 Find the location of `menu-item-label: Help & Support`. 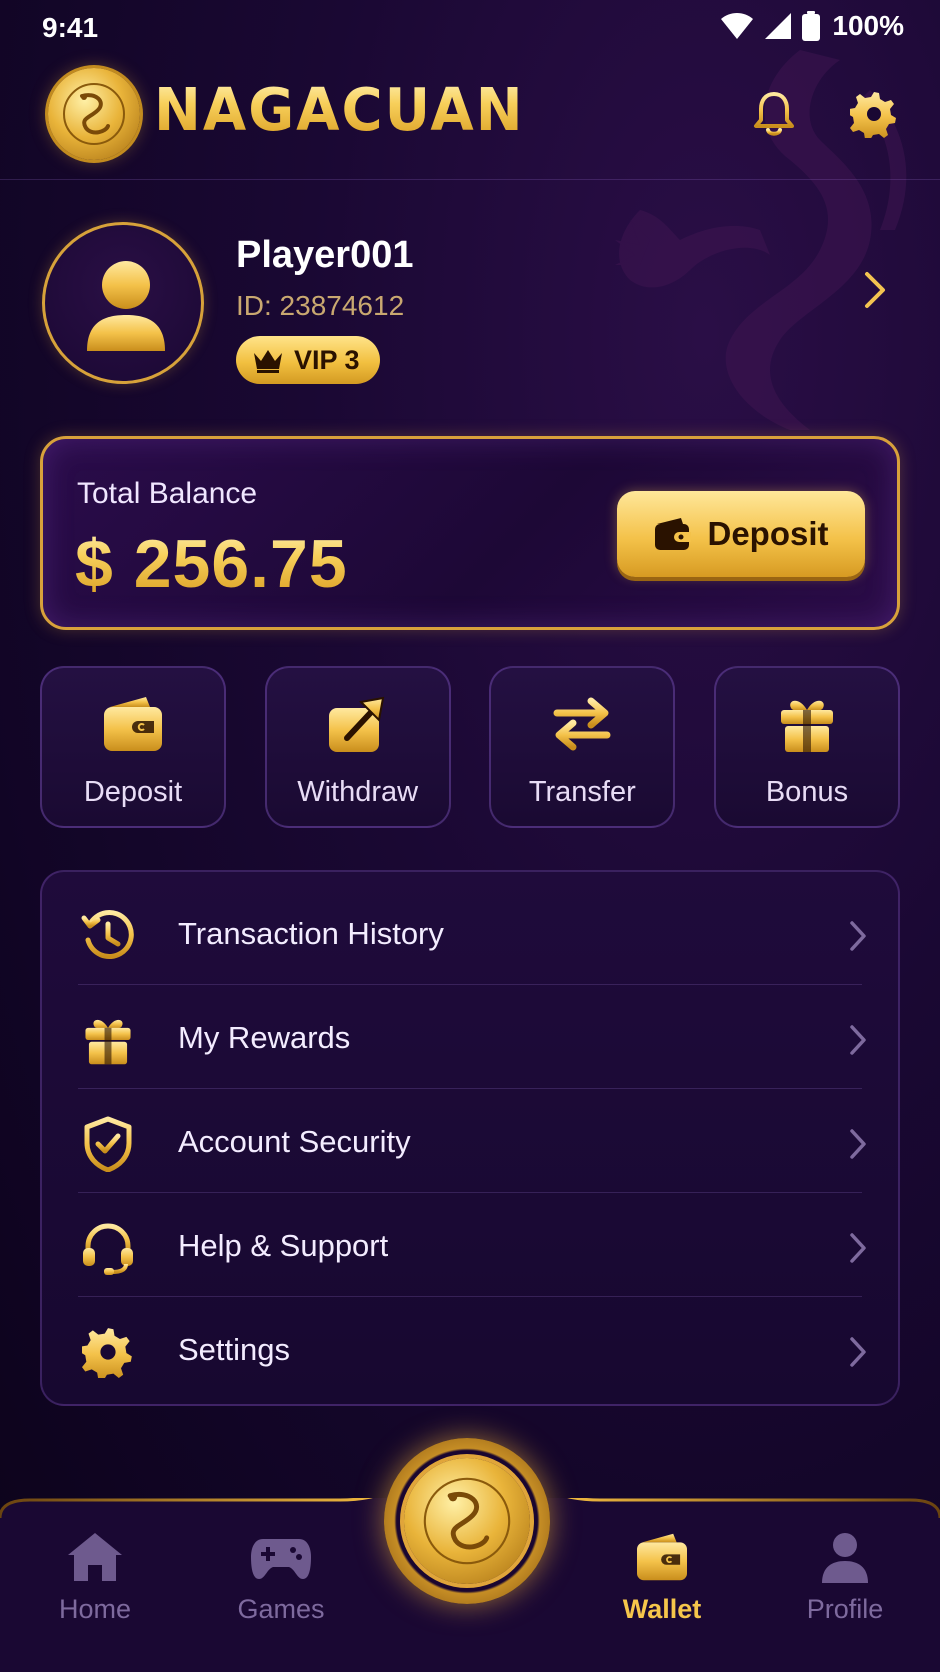

menu-item-label: Help & Support is located at coordinates (283, 1245).